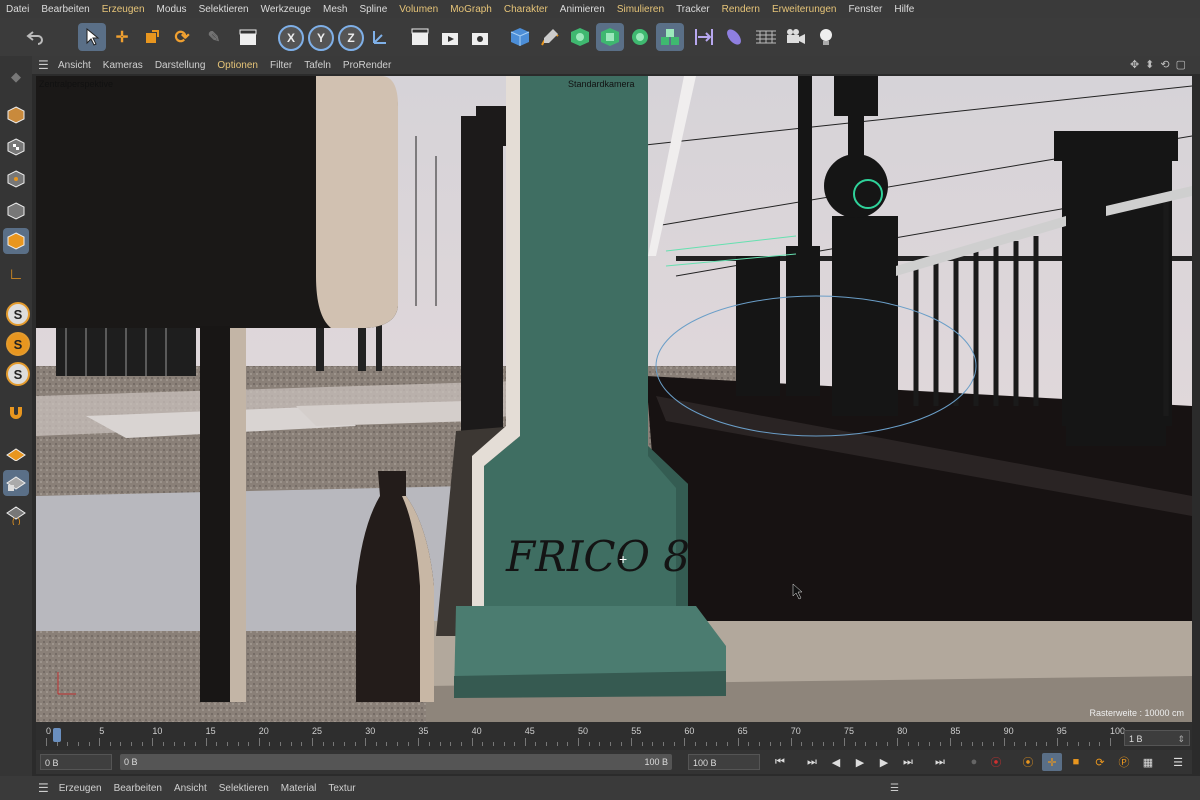 The height and width of the screenshot is (800, 1200). I want to click on record-icon: ●, so click(974, 762).